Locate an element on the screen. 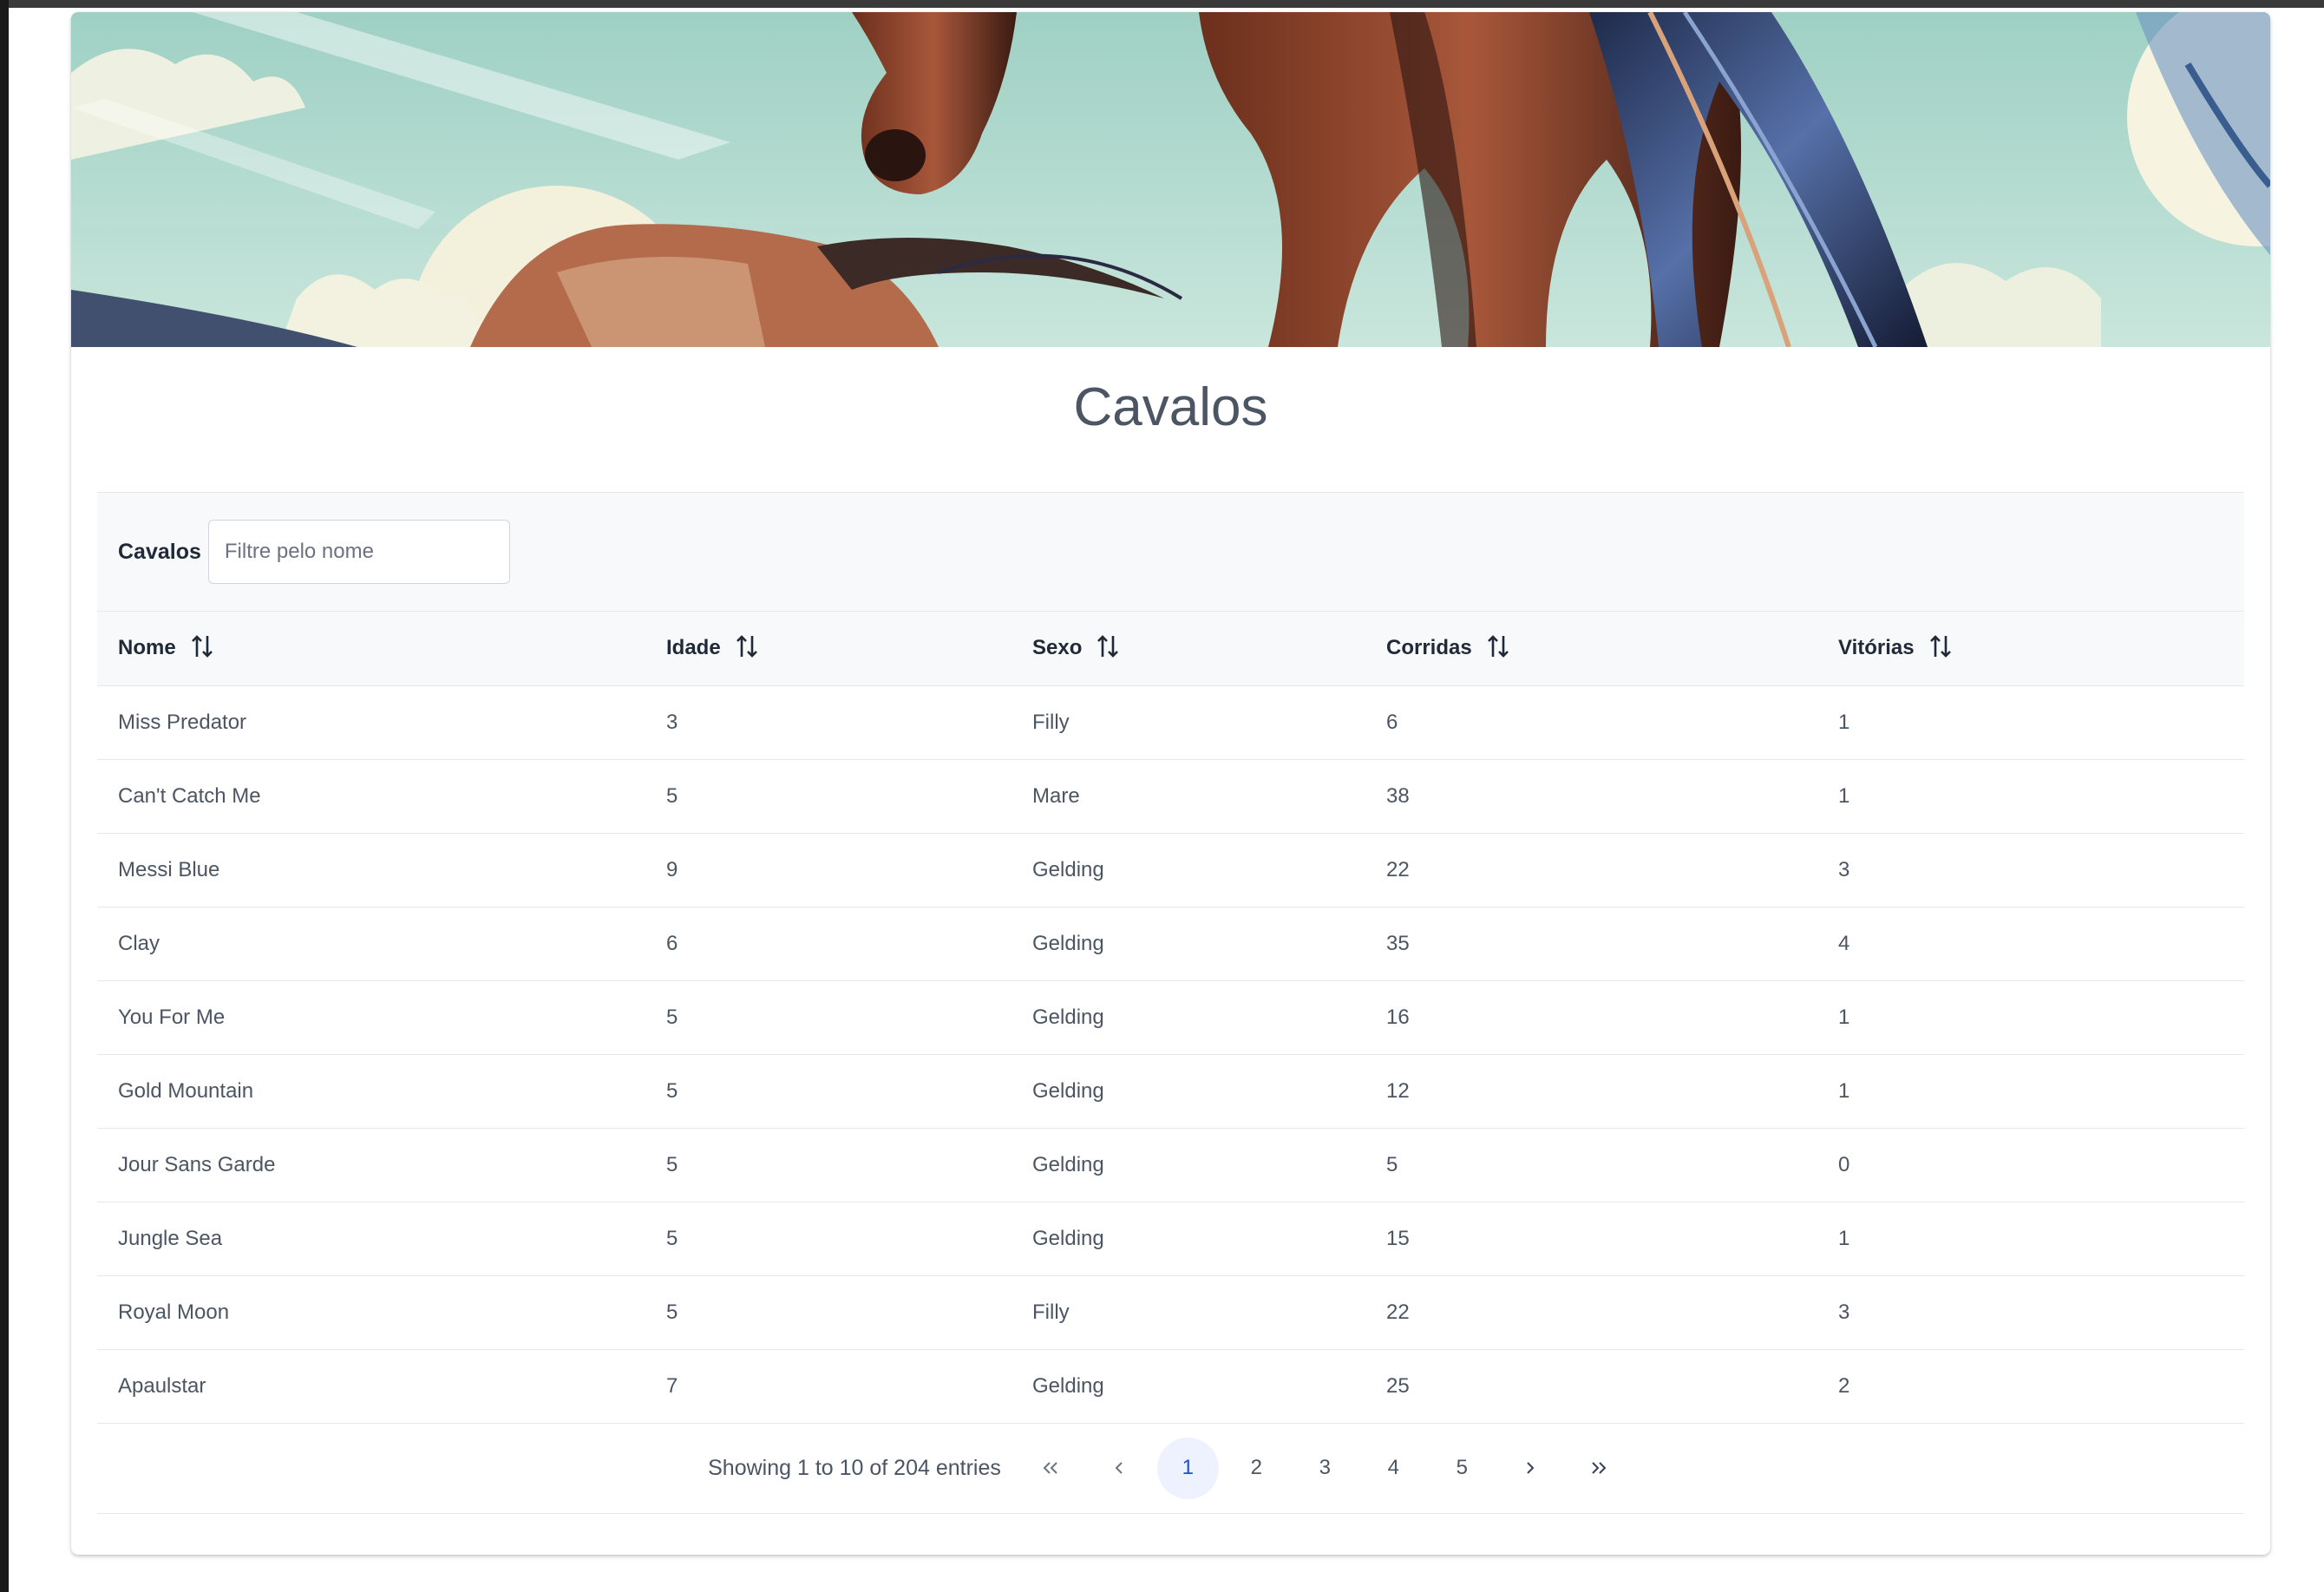  cell-corridas: 12 is located at coordinates (1591, 1091).